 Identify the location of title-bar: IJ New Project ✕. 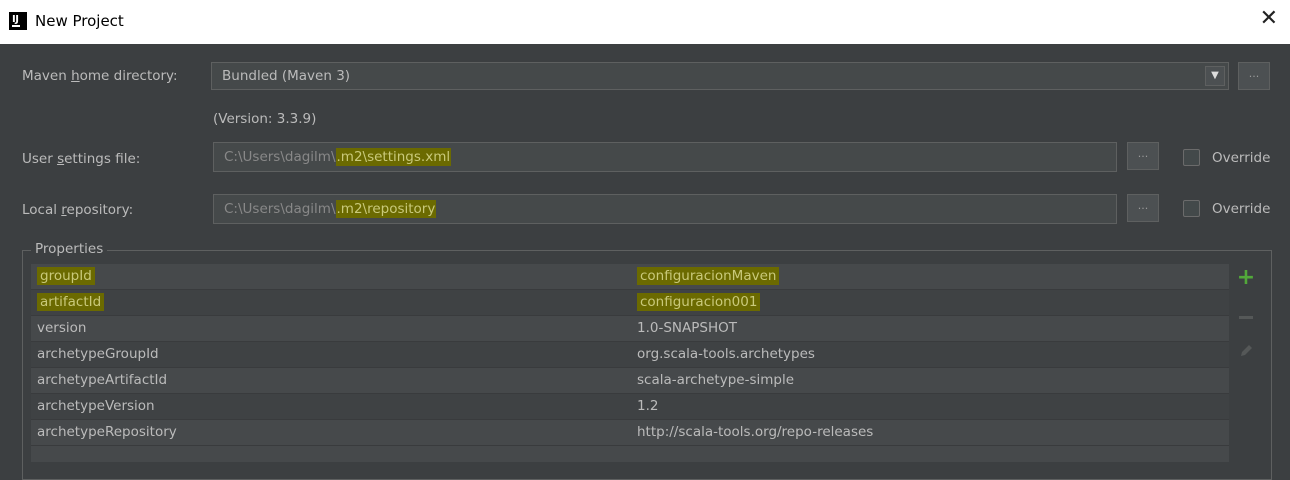
(645, 22).